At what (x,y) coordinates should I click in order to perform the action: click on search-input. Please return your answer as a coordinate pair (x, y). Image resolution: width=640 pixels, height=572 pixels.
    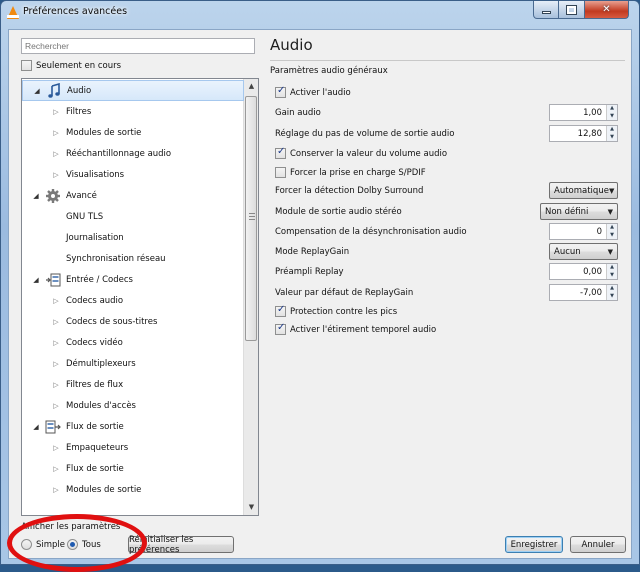
    Looking at the image, I should click on (138, 46).